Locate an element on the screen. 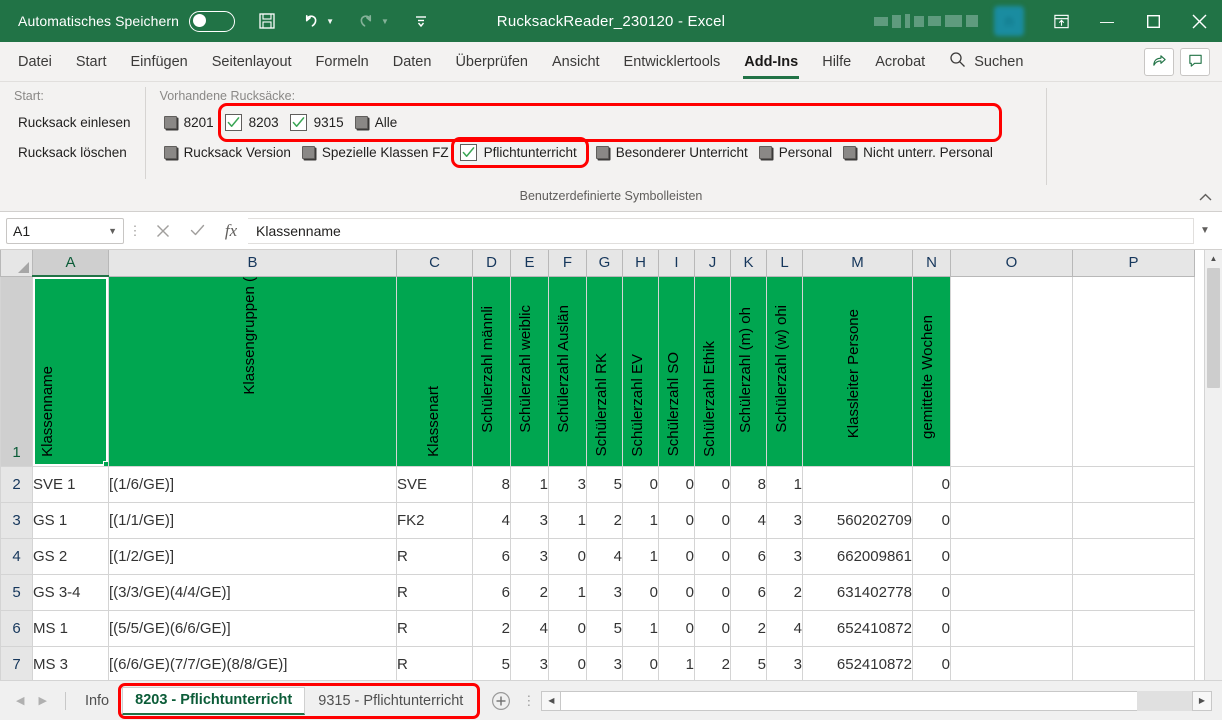 Image resolution: width=1222 pixels, height=720 pixels. cell-K2: 8 is located at coordinates (748, 484).